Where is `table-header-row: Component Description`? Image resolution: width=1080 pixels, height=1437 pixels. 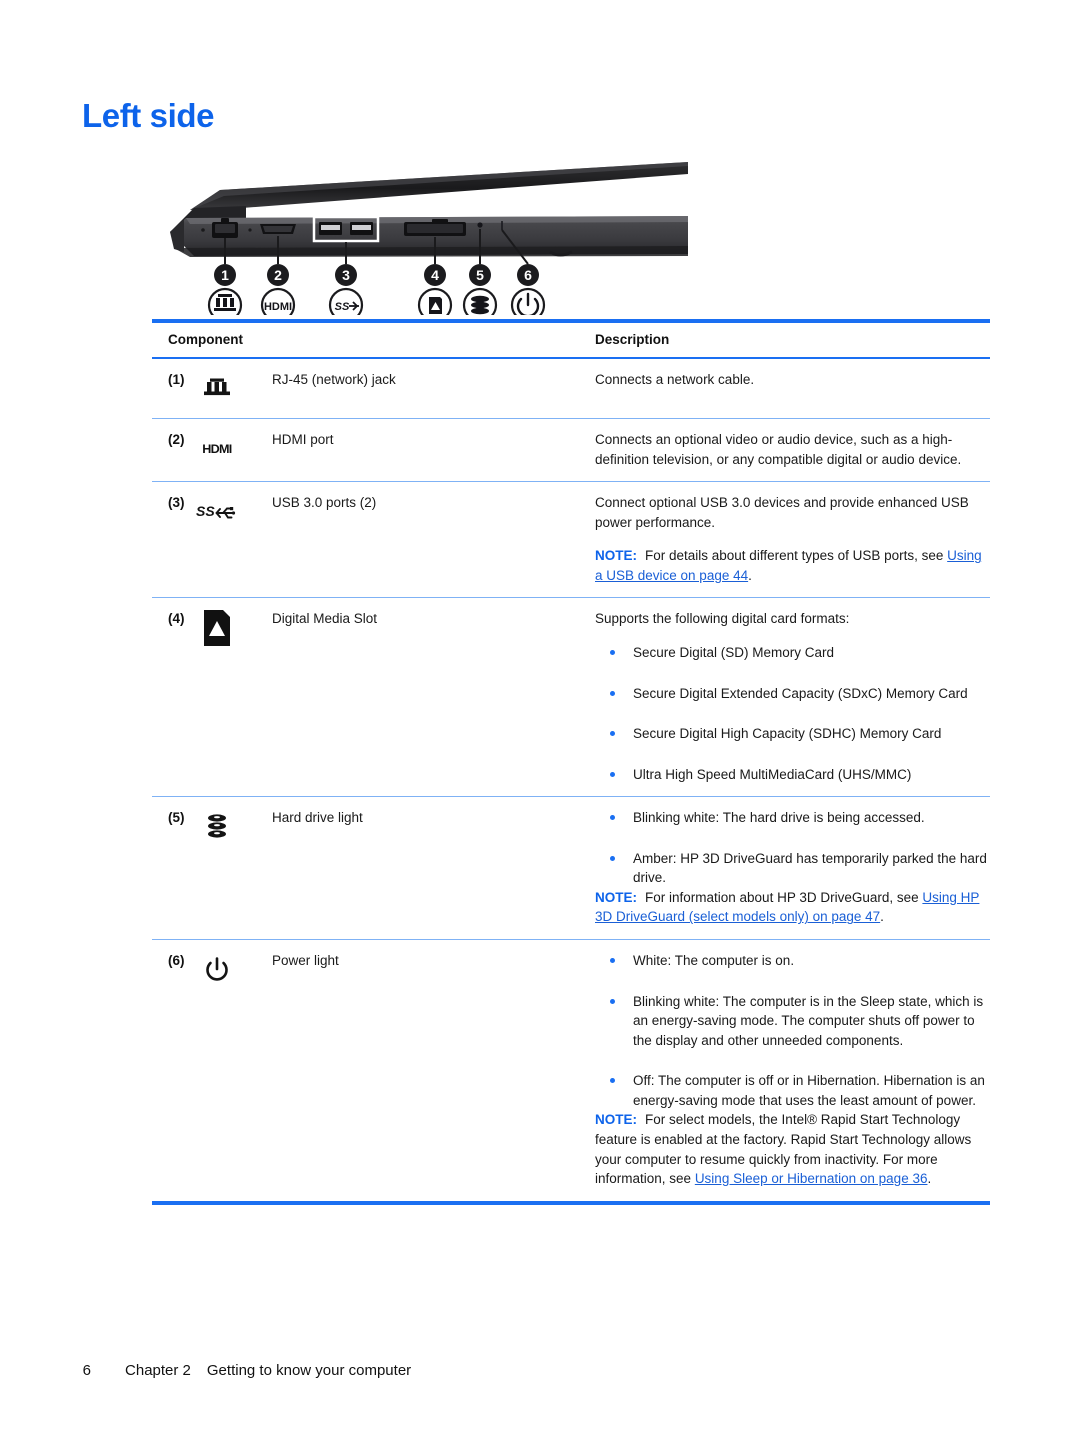 table-header-row: Component Description is located at coordinates (571, 341).